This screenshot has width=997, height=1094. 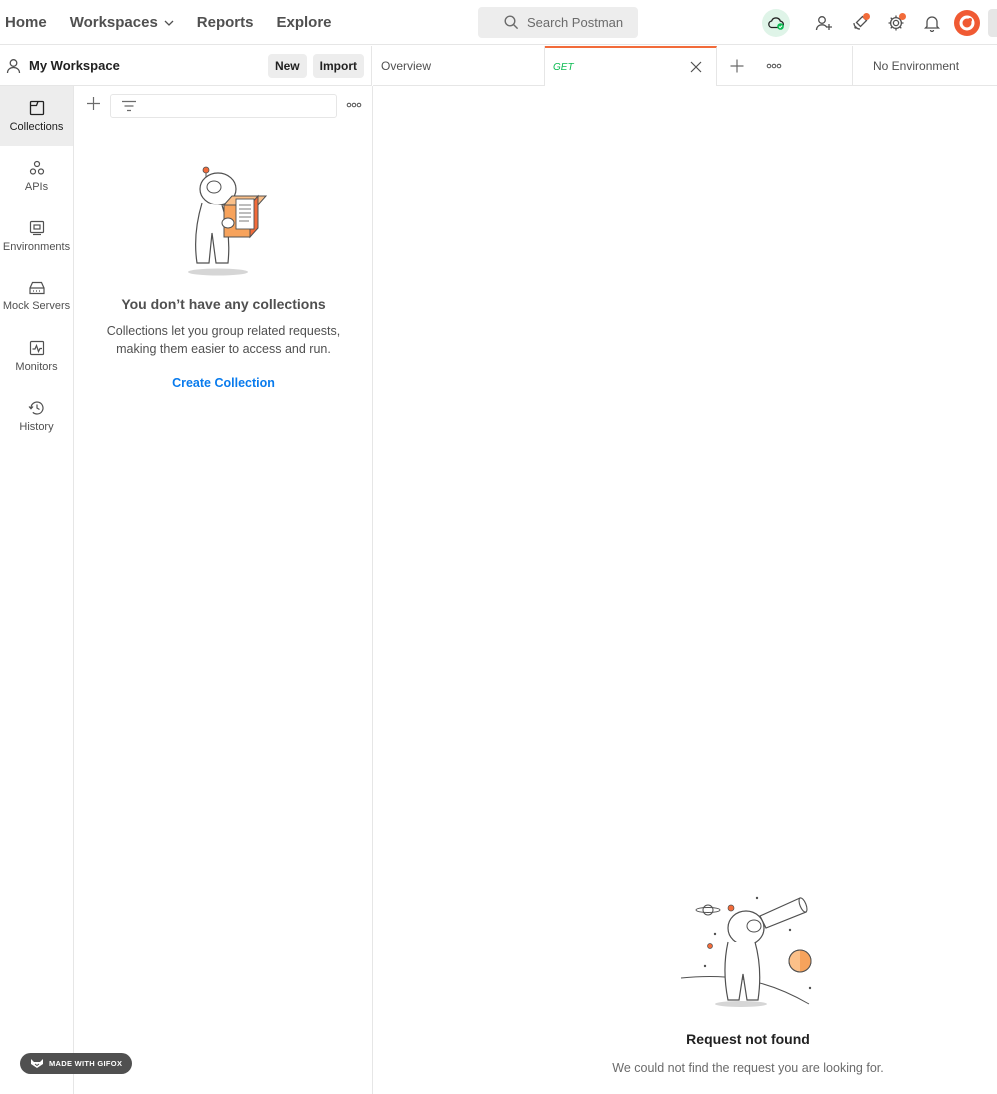 What do you see at coordinates (36, 287) in the screenshot?
I see `mock-servers-icon` at bounding box center [36, 287].